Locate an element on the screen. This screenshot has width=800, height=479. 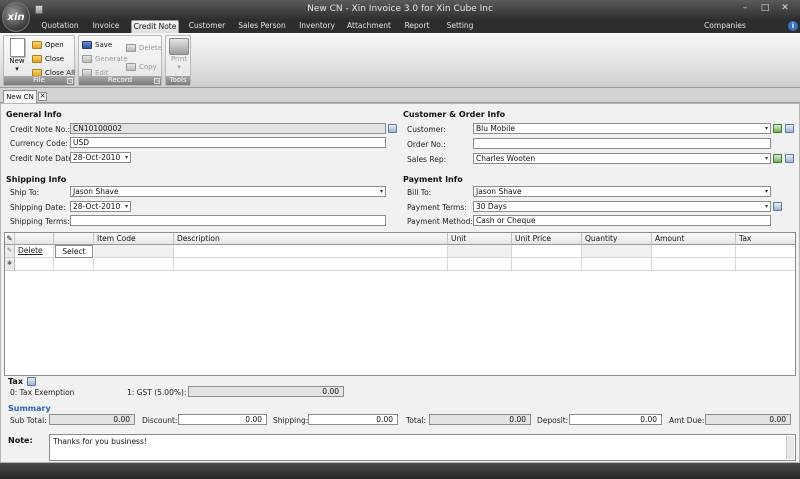
folder-icon is located at coordinates (37, 45).